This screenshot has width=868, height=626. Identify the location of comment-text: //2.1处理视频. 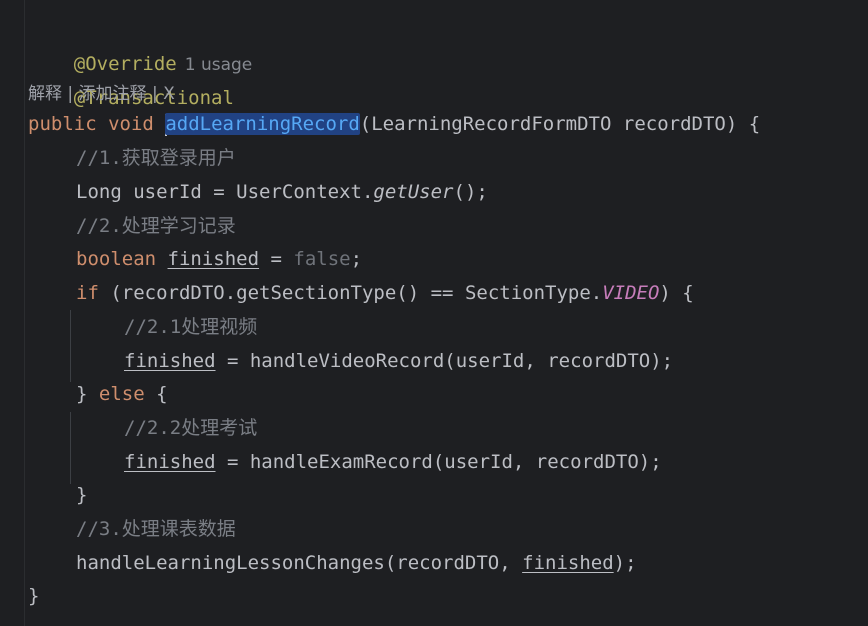
(191, 327).